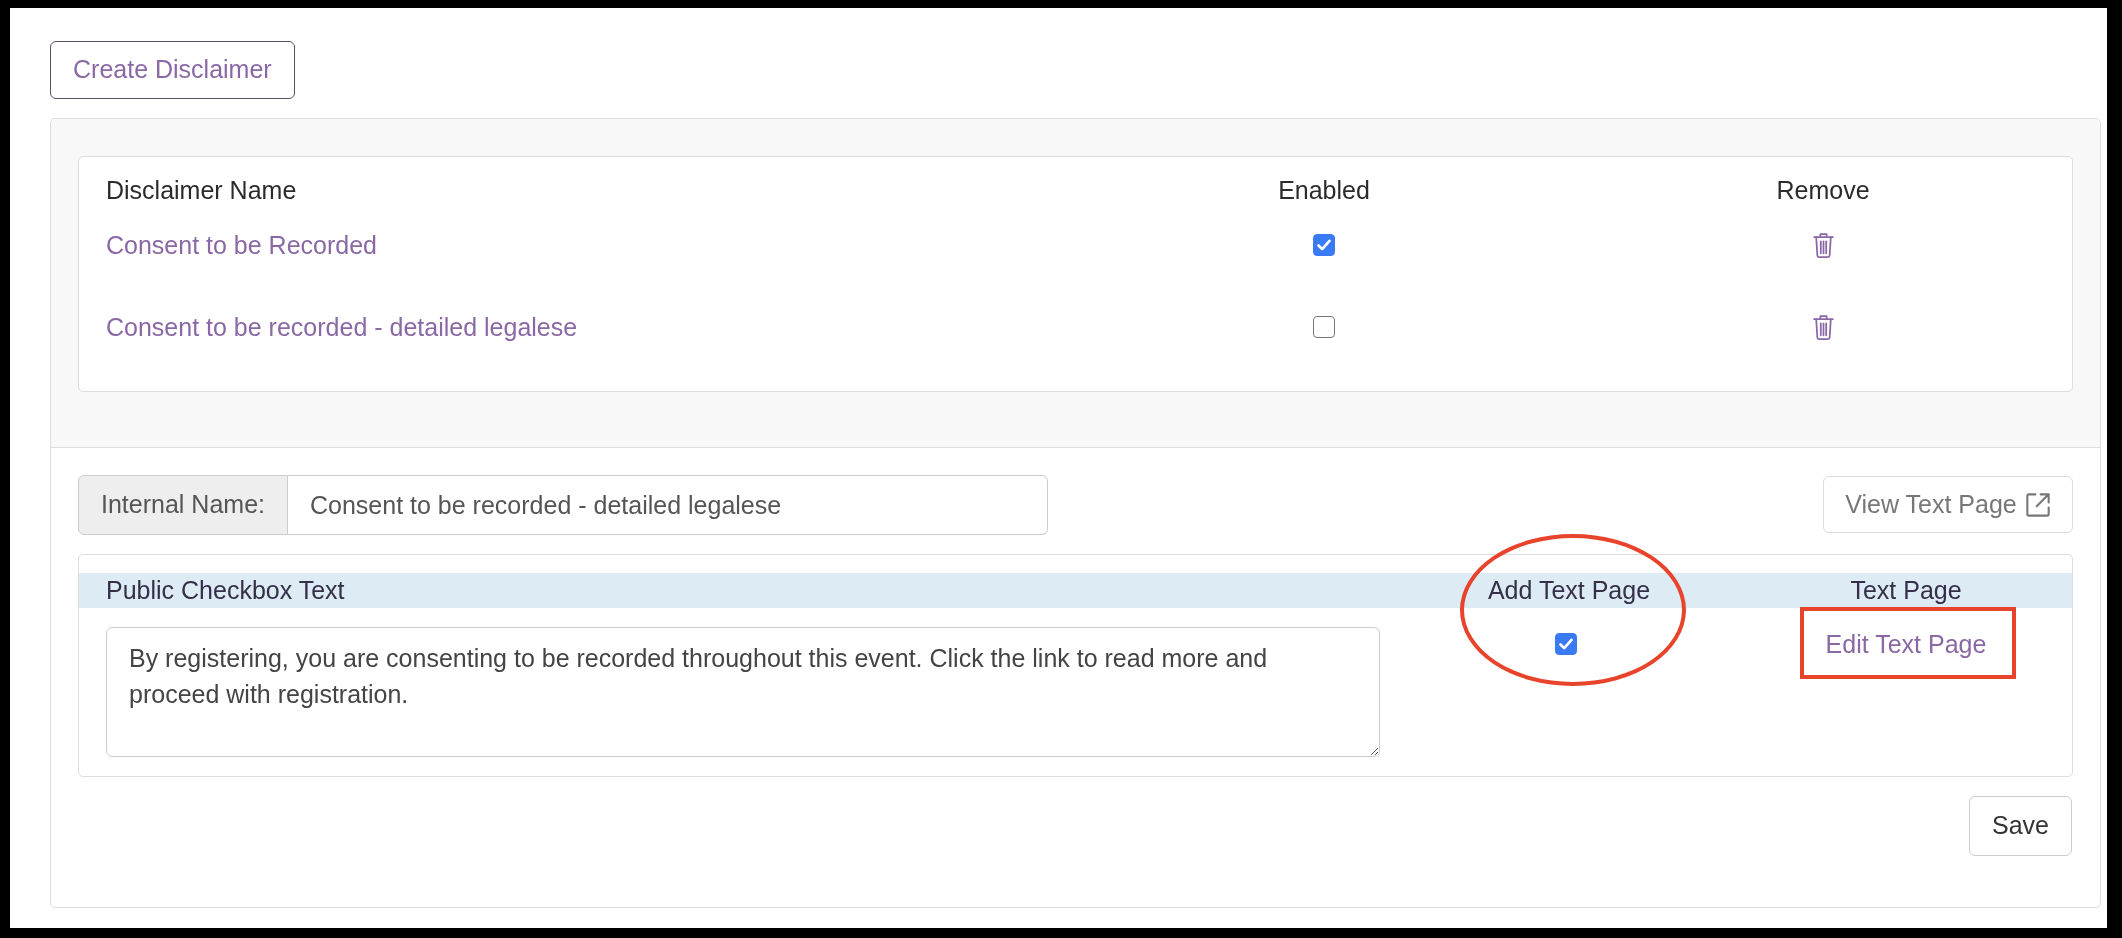 The height and width of the screenshot is (938, 2122). I want to click on public-checkbox-text-field: By registering, you are consenting to be recorded throughout this event. Click the link to read more and proceed with registration., so click(743, 692).